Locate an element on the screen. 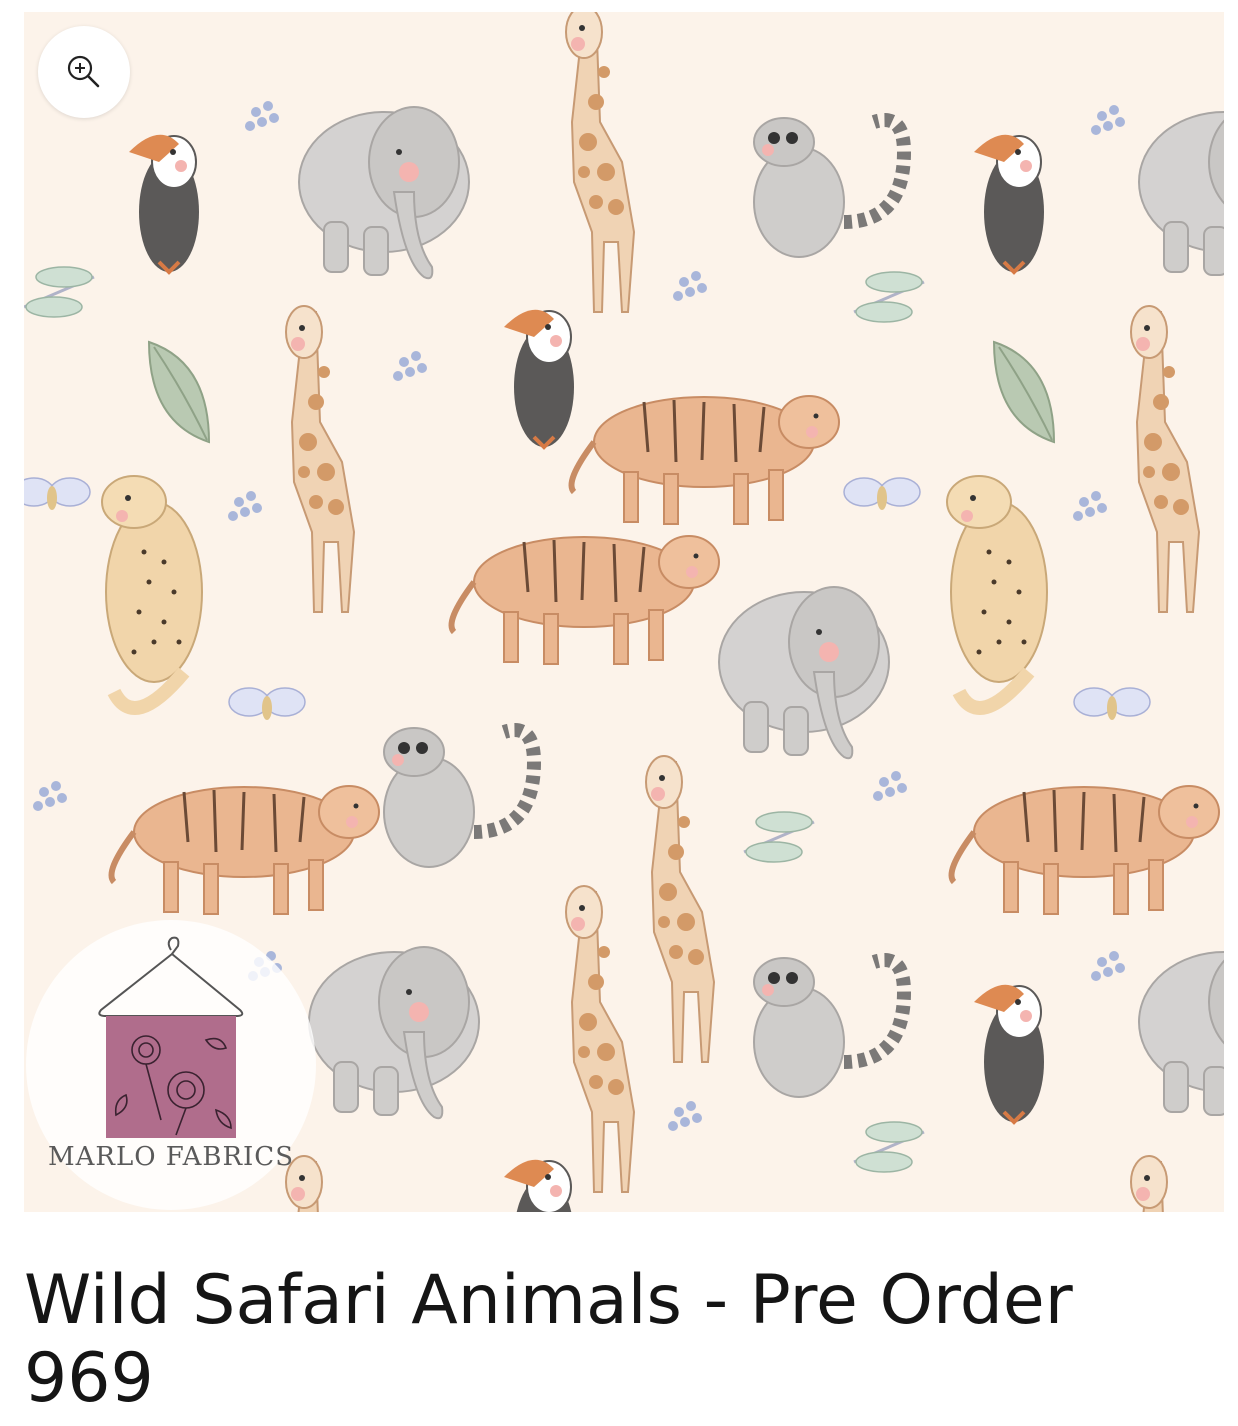  hanger-icon is located at coordinates (171, 1037).